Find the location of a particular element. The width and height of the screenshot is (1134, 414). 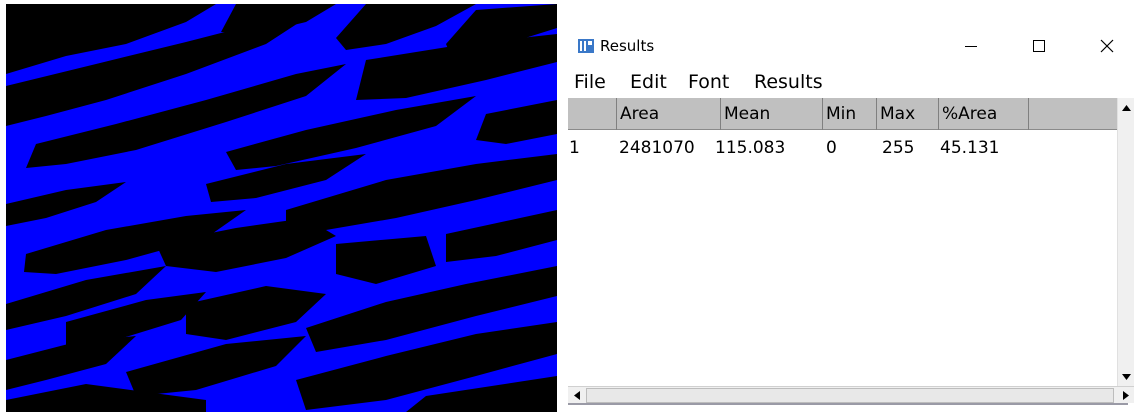

close-button is located at coordinates (1107, 46).